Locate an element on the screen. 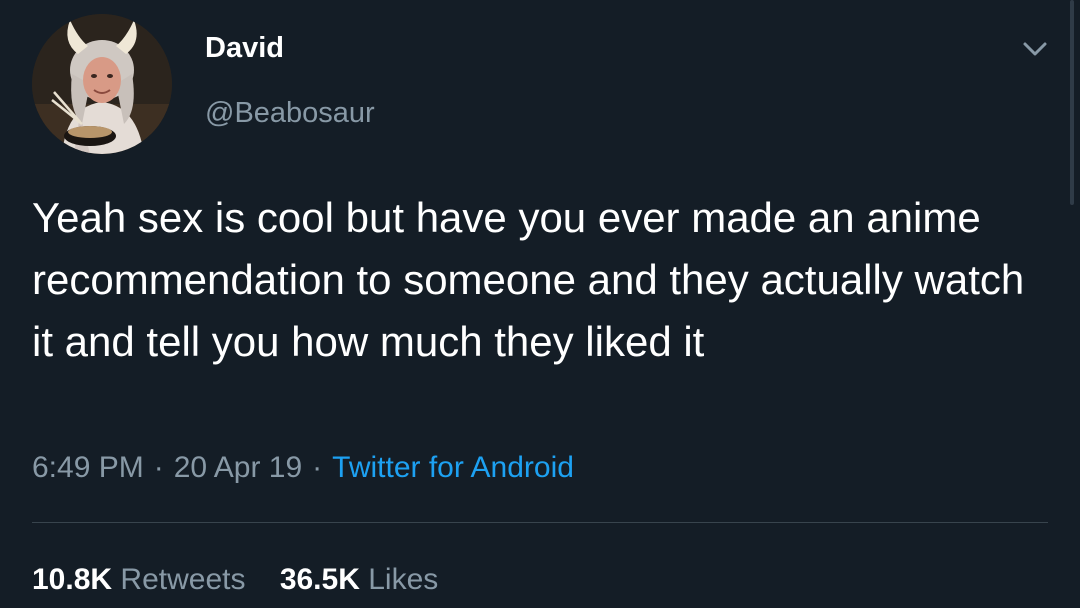 The height and width of the screenshot is (608, 1080). retweets-stat: 10.8K Retweets is located at coordinates (138, 580).